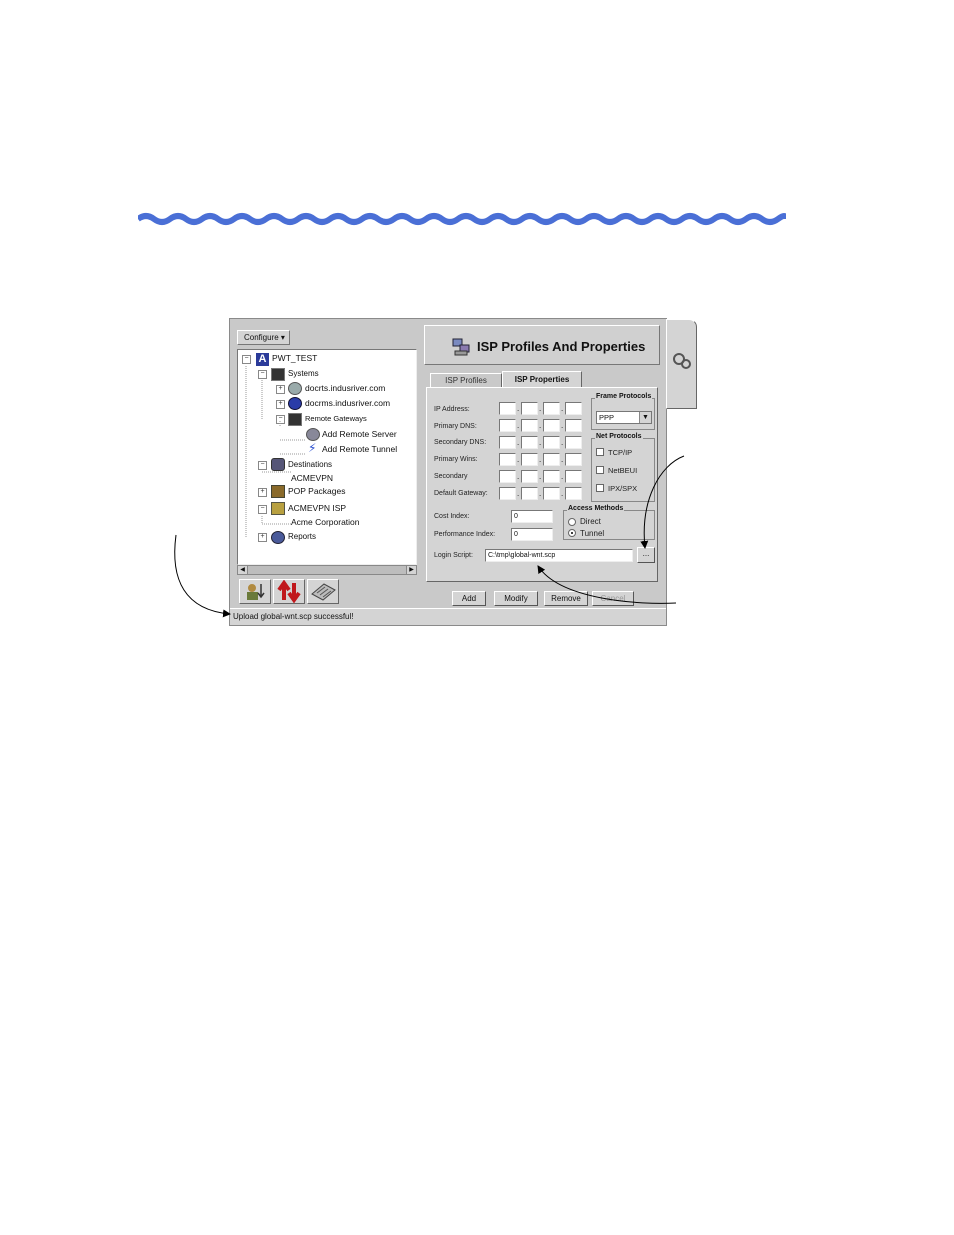 This screenshot has height=1235, width=954. What do you see at coordinates (452, 516) in the screenshot?
I see `cost-index-label: Cost Index:` at bounding box center [452, 516].